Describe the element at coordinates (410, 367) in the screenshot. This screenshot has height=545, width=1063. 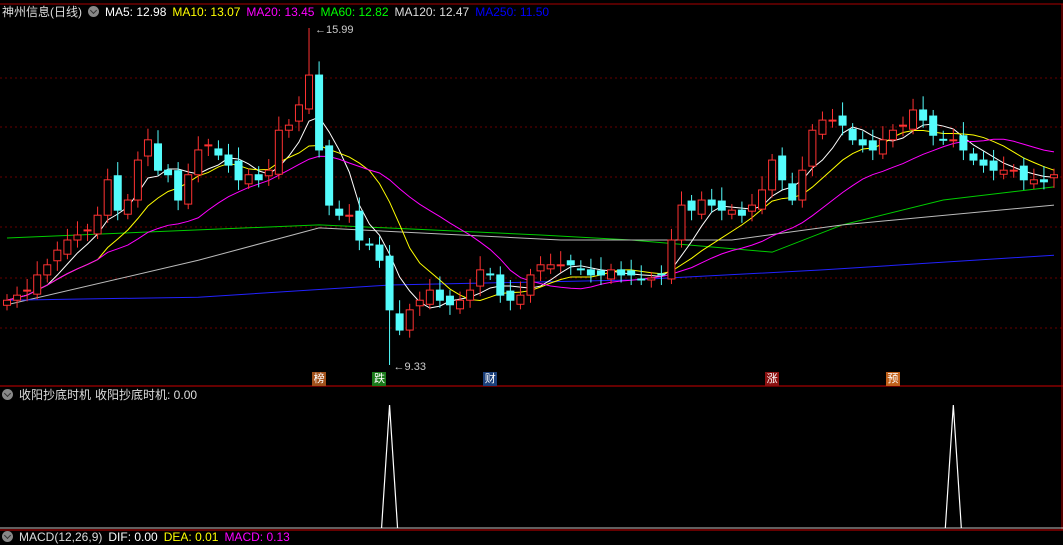
I see `low-price-label: ←9.33` at that location.